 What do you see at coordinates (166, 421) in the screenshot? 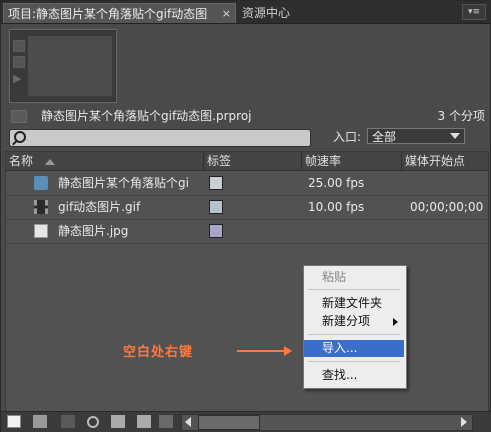
I see `trash-icon` at bounding box center [166, 421].